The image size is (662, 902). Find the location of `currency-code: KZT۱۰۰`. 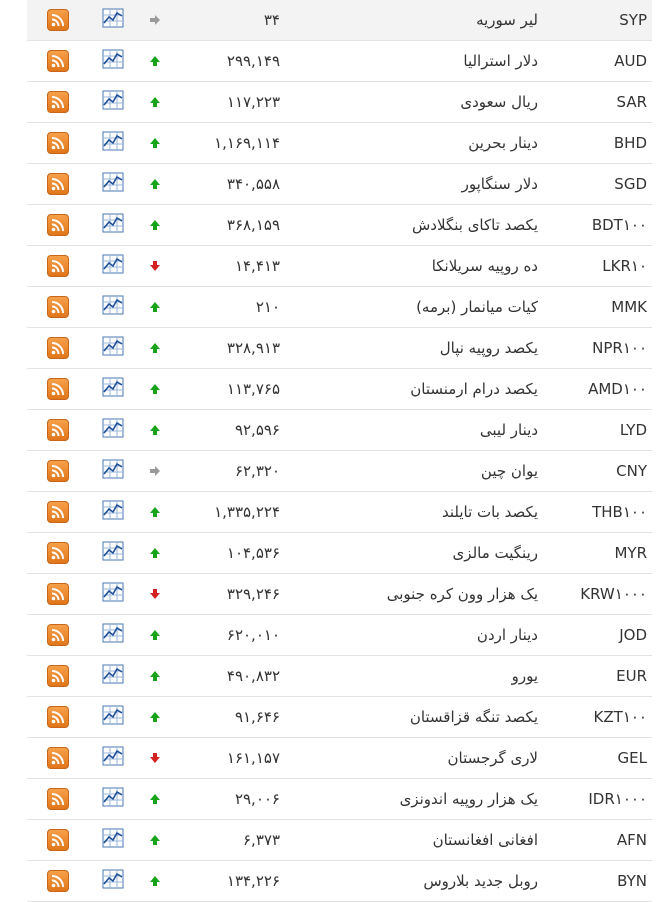

currency-code: KZT۱۰۰ is located at coordinates (620, 717).